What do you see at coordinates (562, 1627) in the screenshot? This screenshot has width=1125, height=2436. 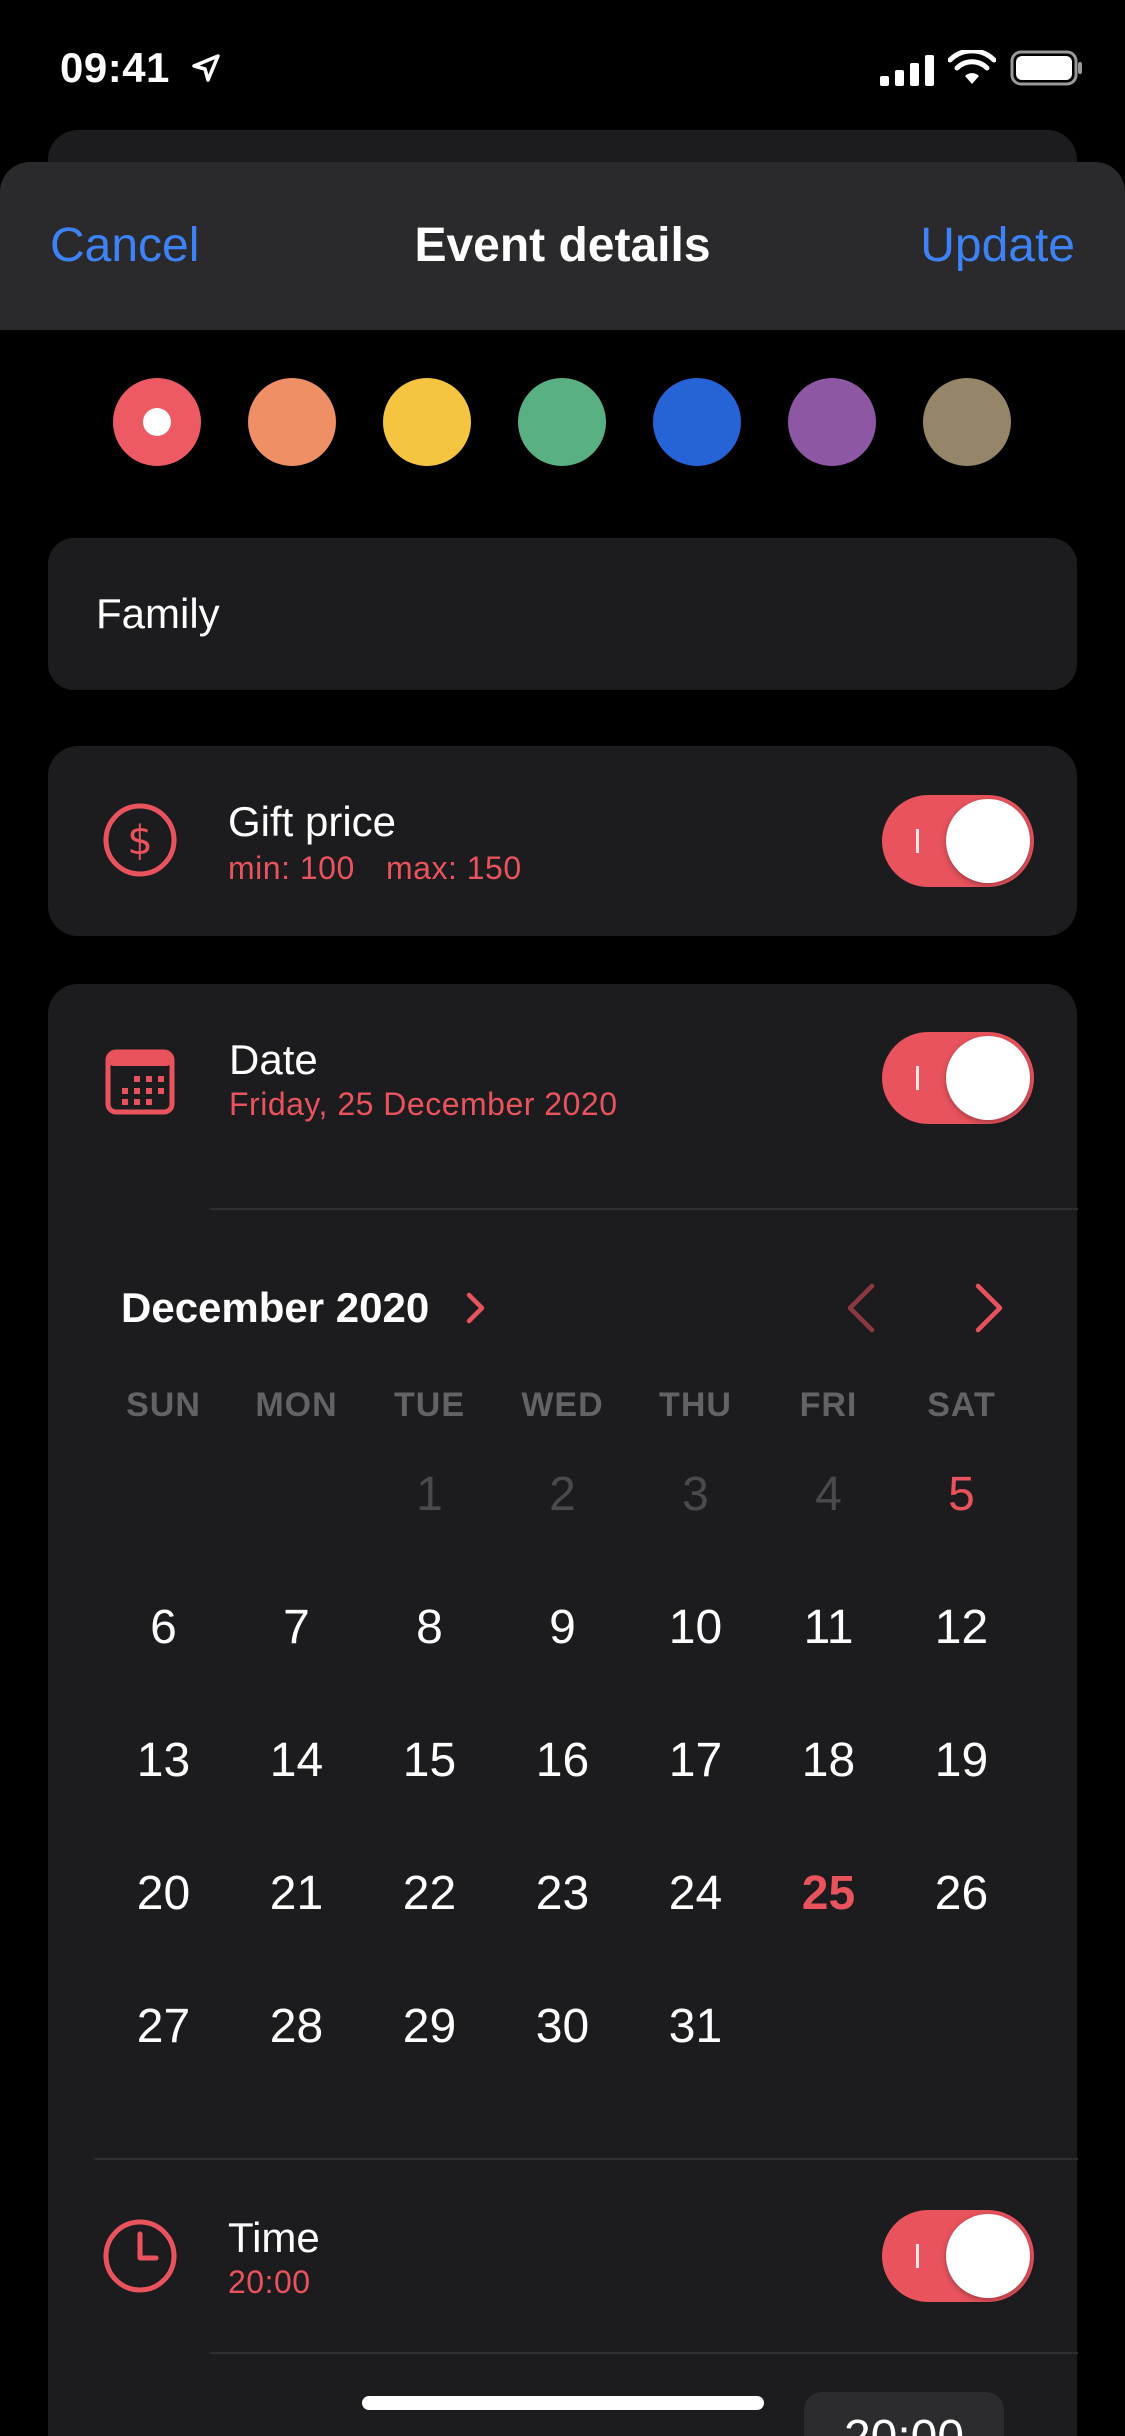 I see `calendar-day: 9` at bounding box center [562, 1627].